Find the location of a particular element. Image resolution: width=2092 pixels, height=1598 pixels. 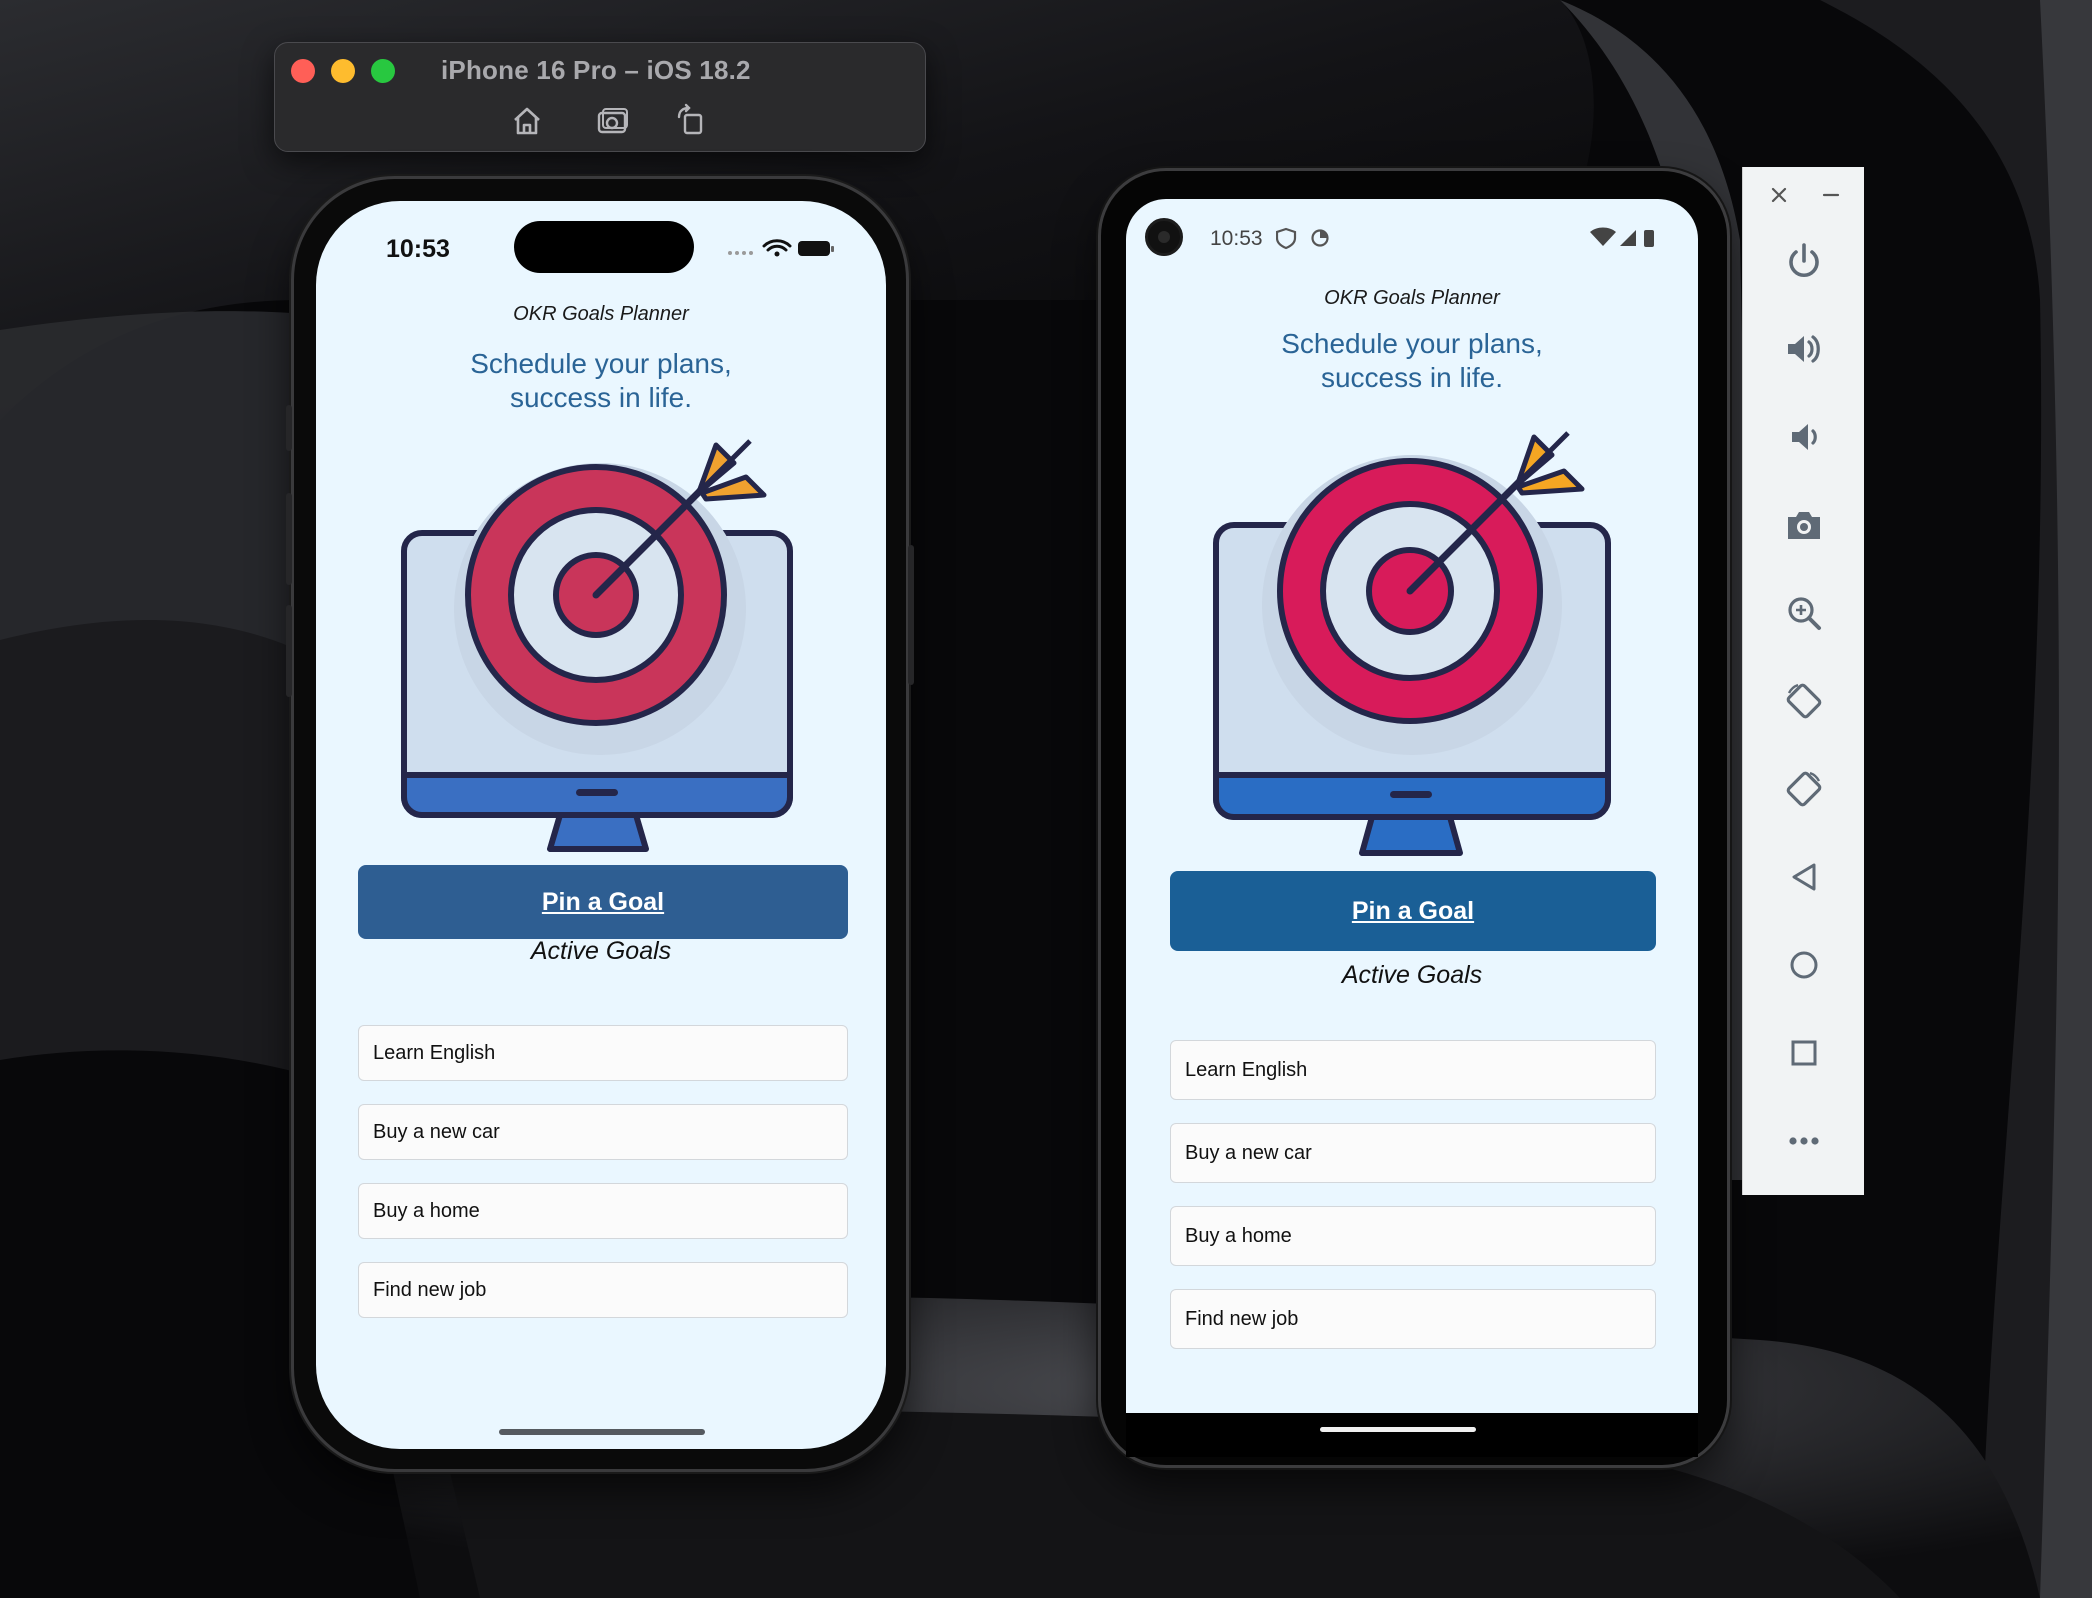

ios-status-time: 10:53 is located at coordinates (418, 249).